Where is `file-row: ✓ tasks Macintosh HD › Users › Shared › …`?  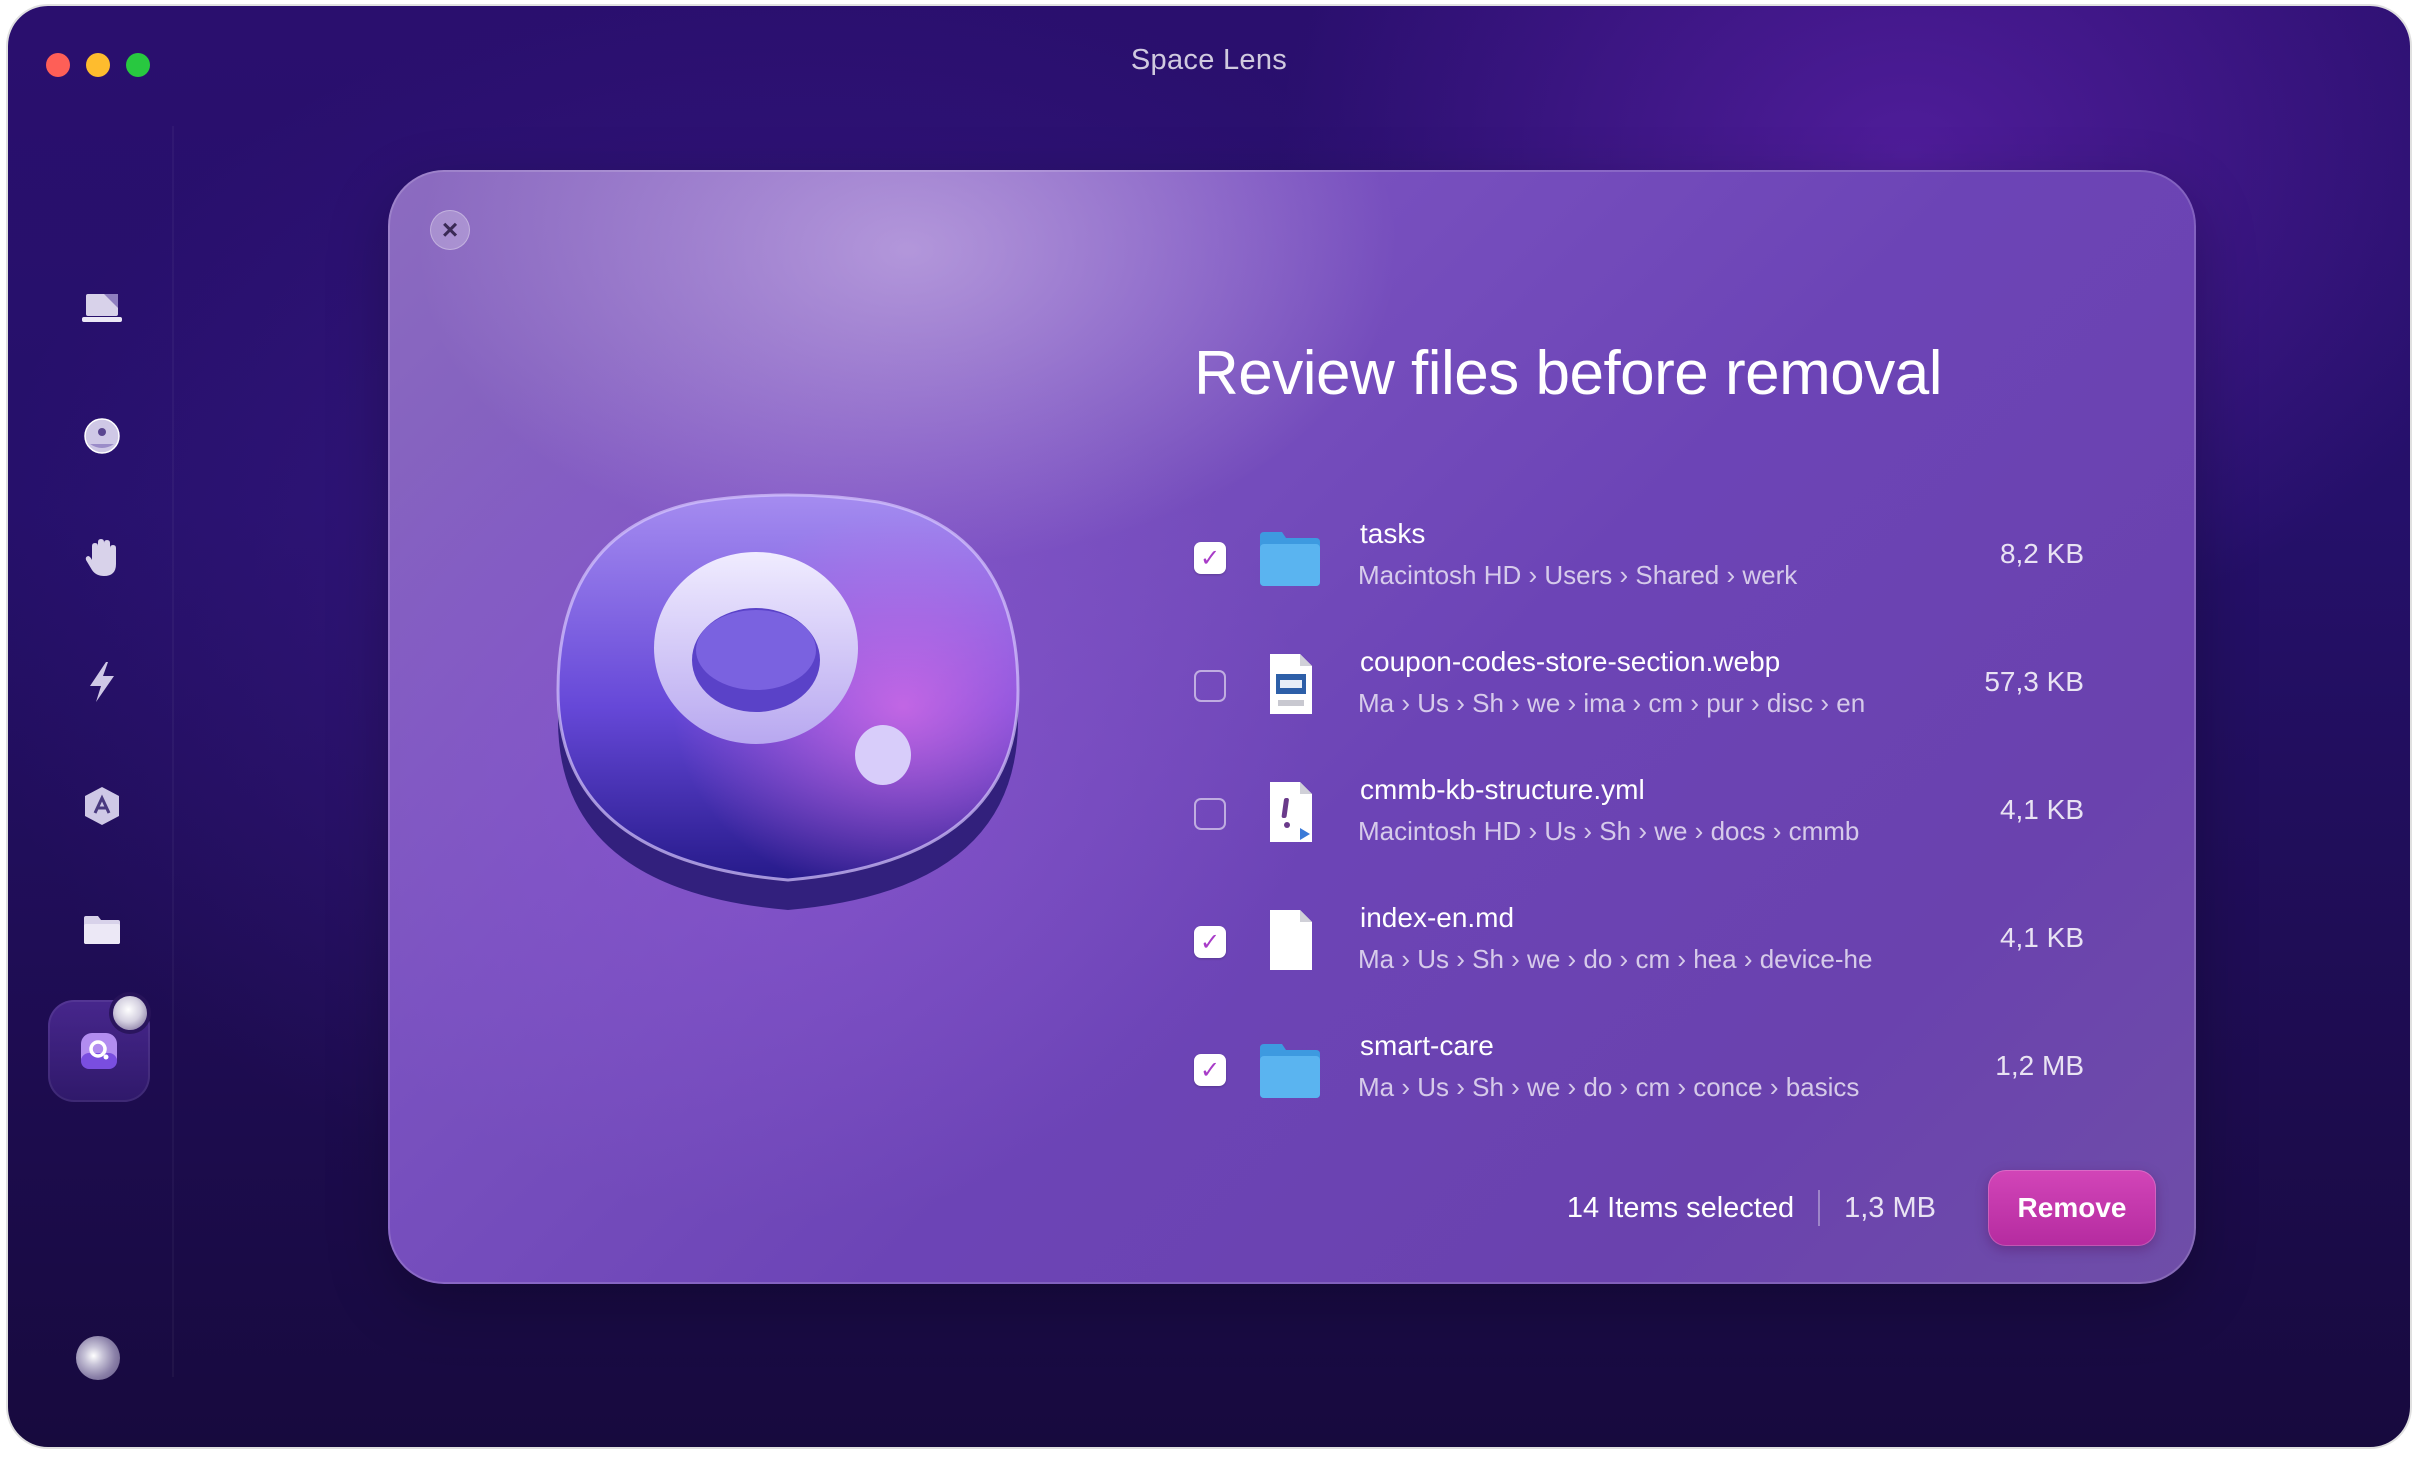
file-row: ✓ tasks Macintosh HD › Users › Shared › … is located at coordinates (1639, 582).